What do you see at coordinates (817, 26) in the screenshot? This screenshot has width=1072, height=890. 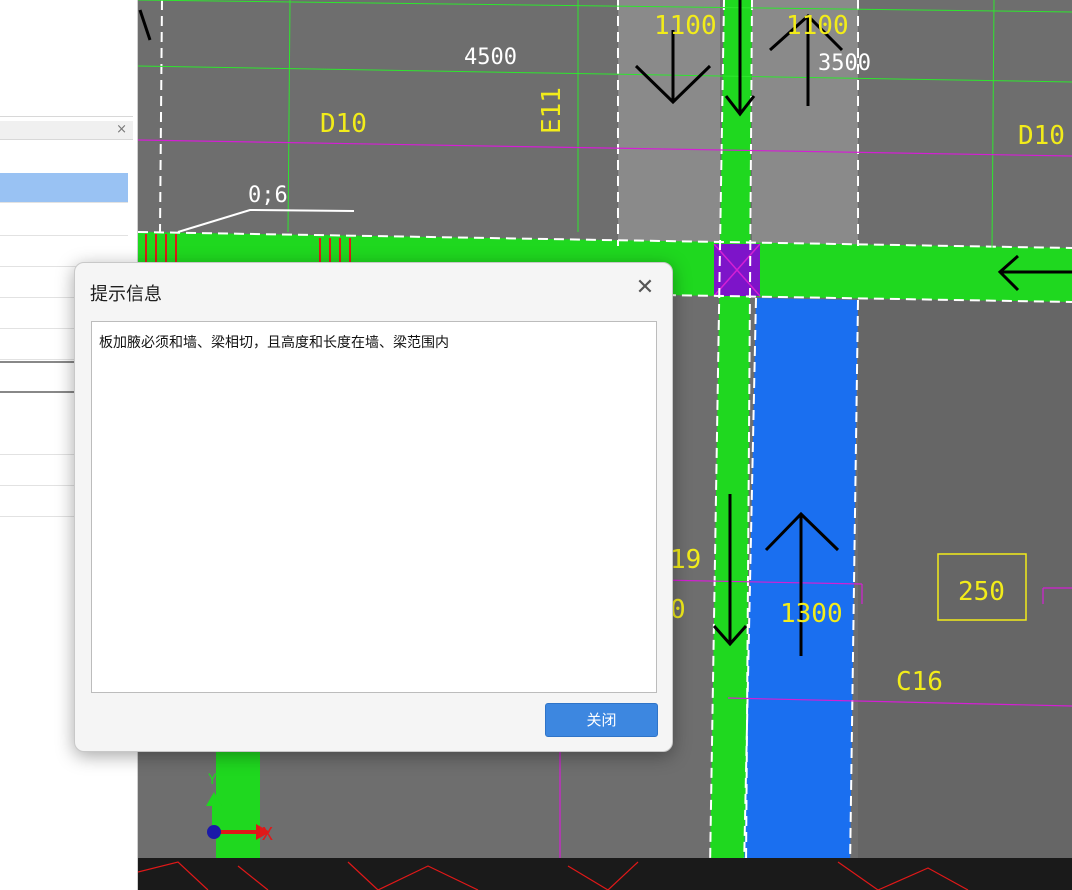 I see `dim-1100-b: 1100` at bounding box center [817, 26].